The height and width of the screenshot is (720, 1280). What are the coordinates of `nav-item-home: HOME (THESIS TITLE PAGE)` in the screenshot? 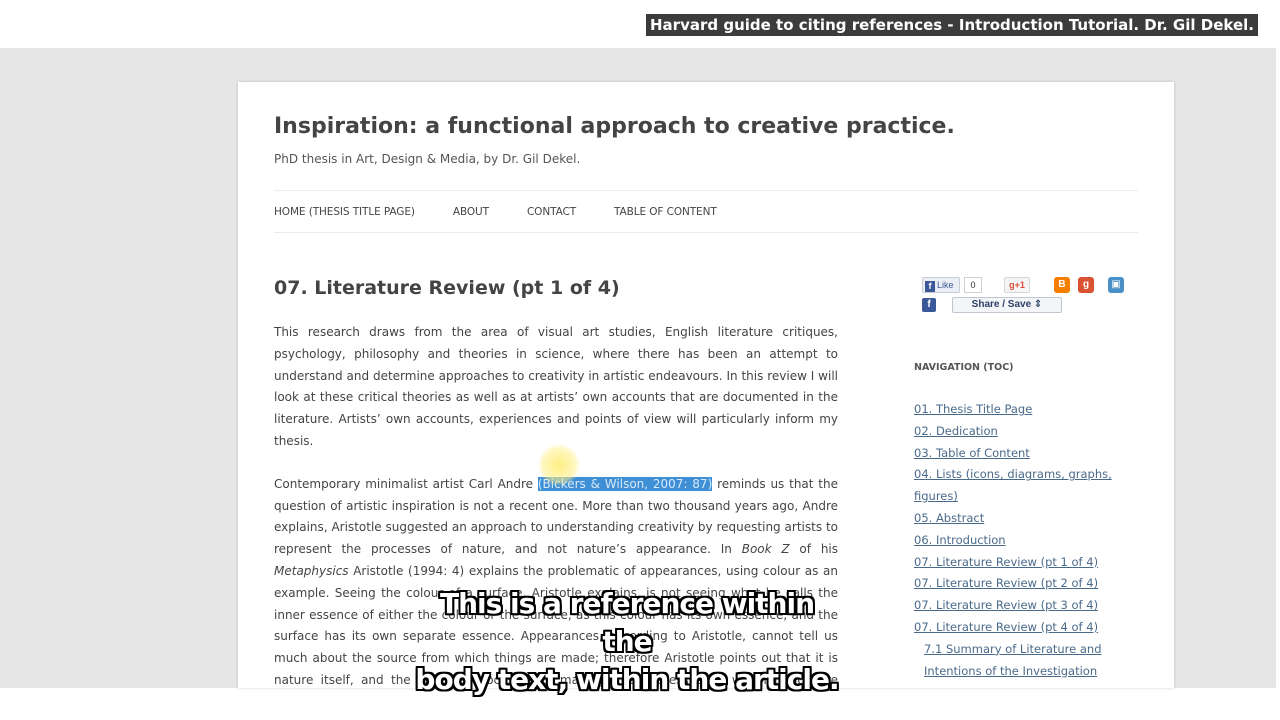 It's located at (344, 212).